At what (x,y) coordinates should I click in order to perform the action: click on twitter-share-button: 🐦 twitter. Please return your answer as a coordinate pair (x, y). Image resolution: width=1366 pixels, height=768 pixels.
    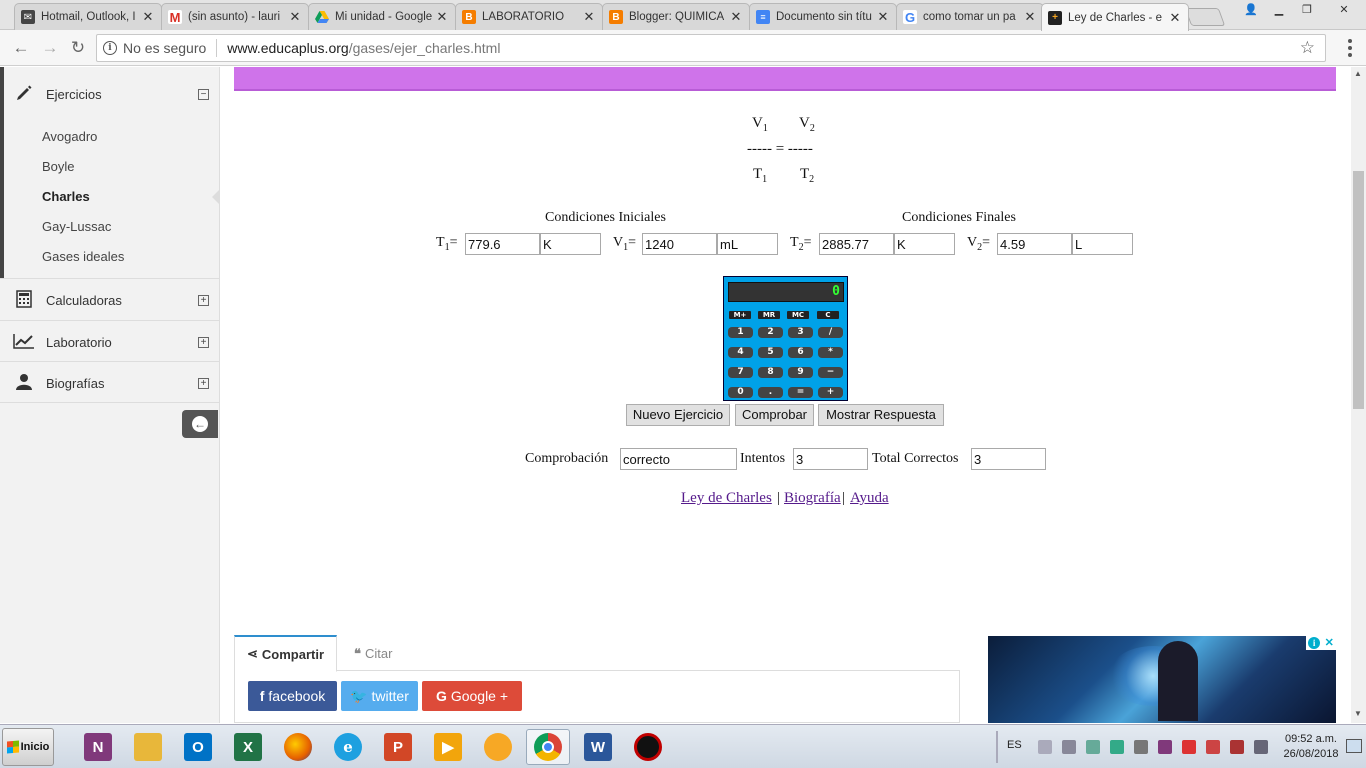
    Looking at the image, I should click on (379, 696).